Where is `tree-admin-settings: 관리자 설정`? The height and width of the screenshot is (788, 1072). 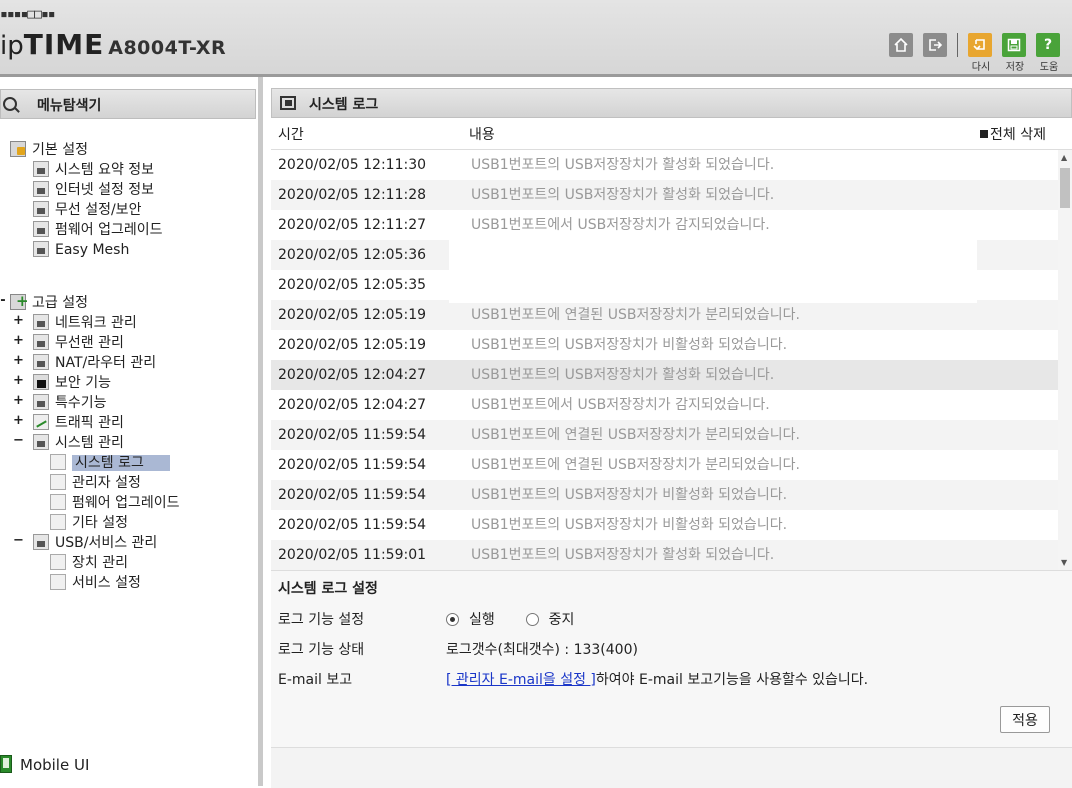
tree-admin-settings: 관리자 설정 is located at coordinates (95, 483).